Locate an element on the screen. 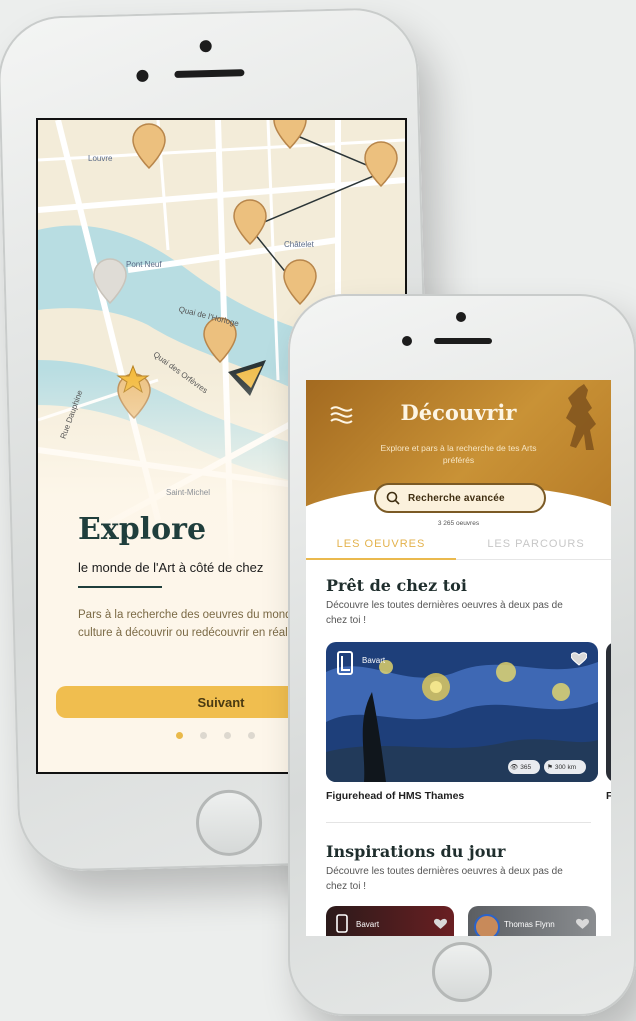  distance-pill: ⚑ 300 km is located at coordinates (566, 767).